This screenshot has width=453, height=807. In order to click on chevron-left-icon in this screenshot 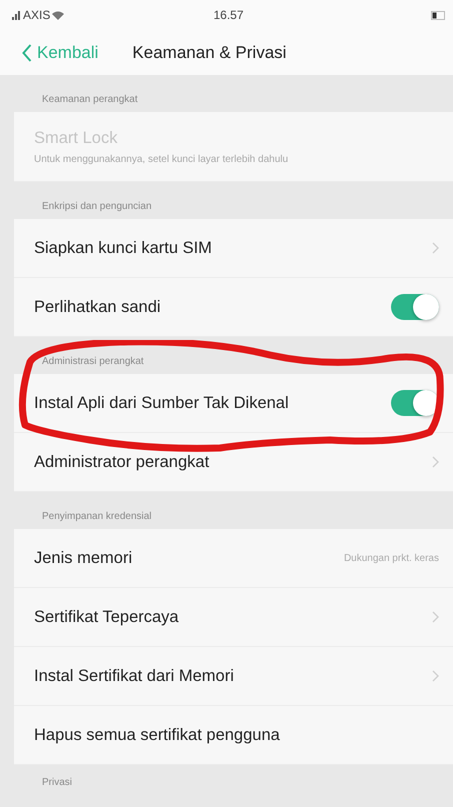, I will do `click(27, 53)`.